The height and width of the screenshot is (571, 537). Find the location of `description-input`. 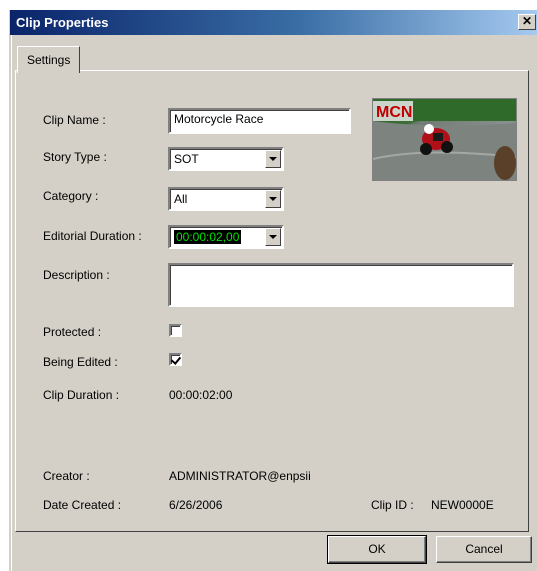

description-input is located at coordinates (341, 285).